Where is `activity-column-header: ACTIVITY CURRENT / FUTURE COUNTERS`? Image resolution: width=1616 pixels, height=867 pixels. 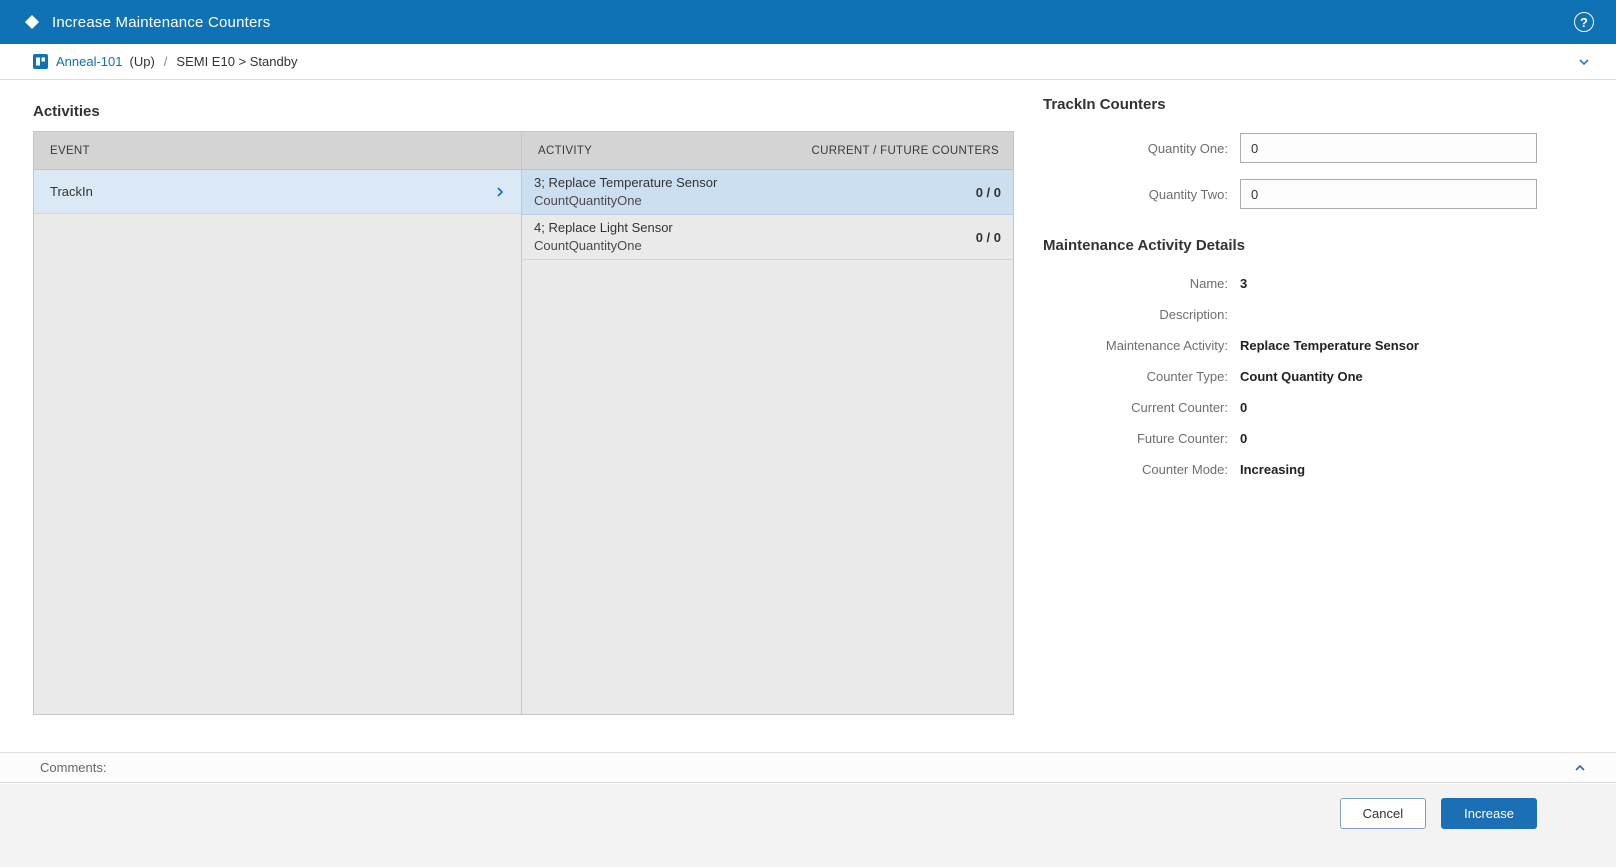 activity-column-header: ACTIVITY CURRENT / FUTURE COUNTERS is located at coordinates (767, 151).